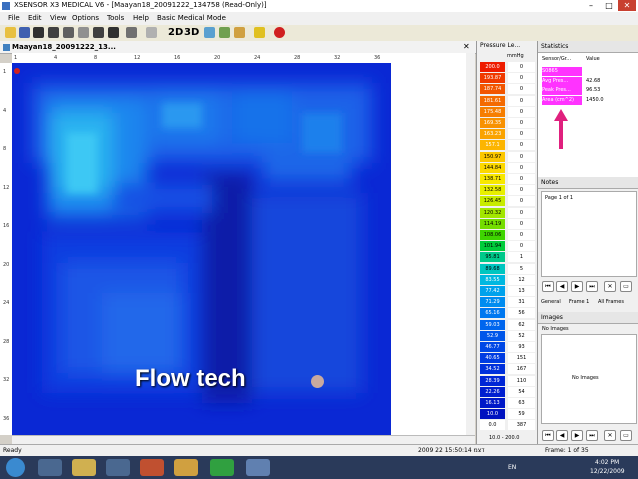 The height and width of the screenshot is (479, 638). I want to click on vertical-scrollbar, so click(470, 244).